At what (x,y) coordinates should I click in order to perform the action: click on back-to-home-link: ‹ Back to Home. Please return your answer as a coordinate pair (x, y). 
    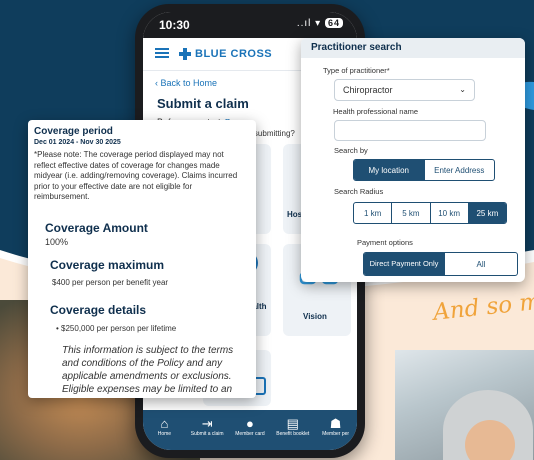
    Looking at the image, I should click on (186, 83).